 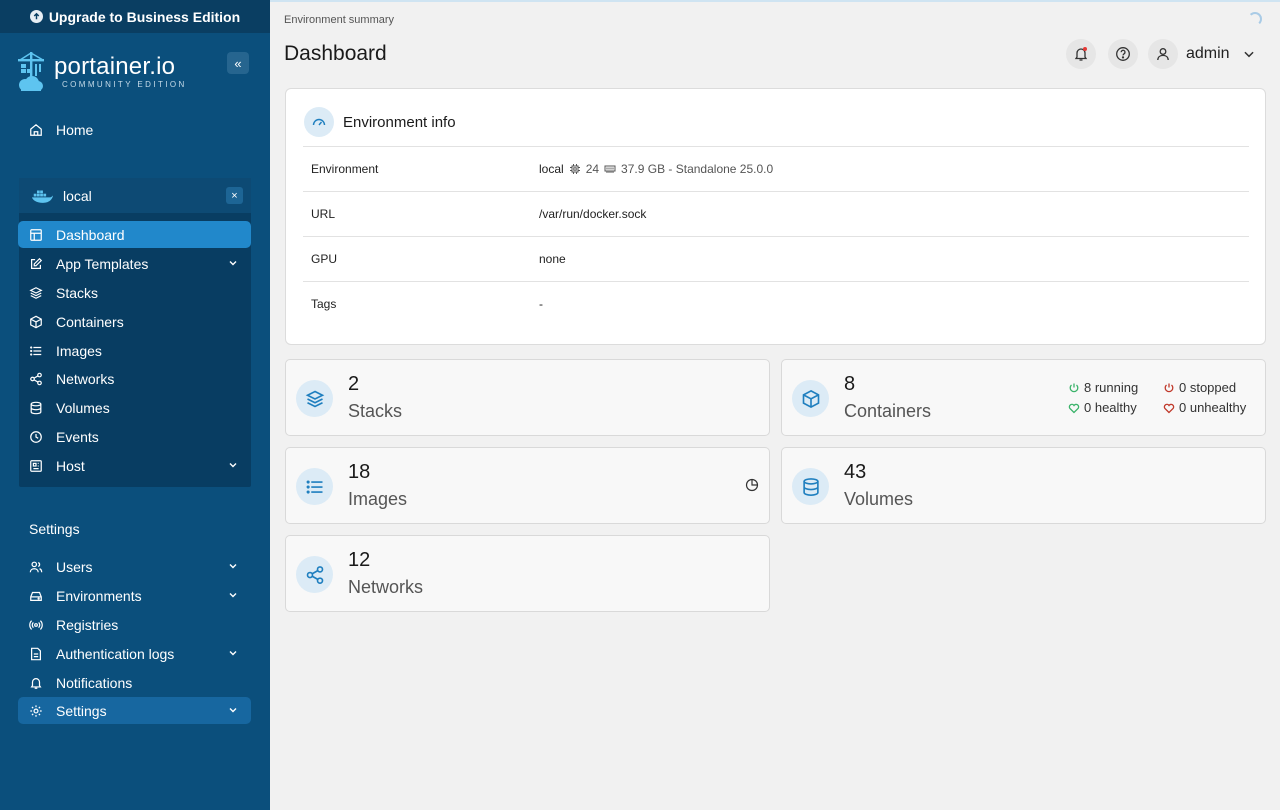 I want to click on environment-info-title: Environment info, so click(x=380, y=122).